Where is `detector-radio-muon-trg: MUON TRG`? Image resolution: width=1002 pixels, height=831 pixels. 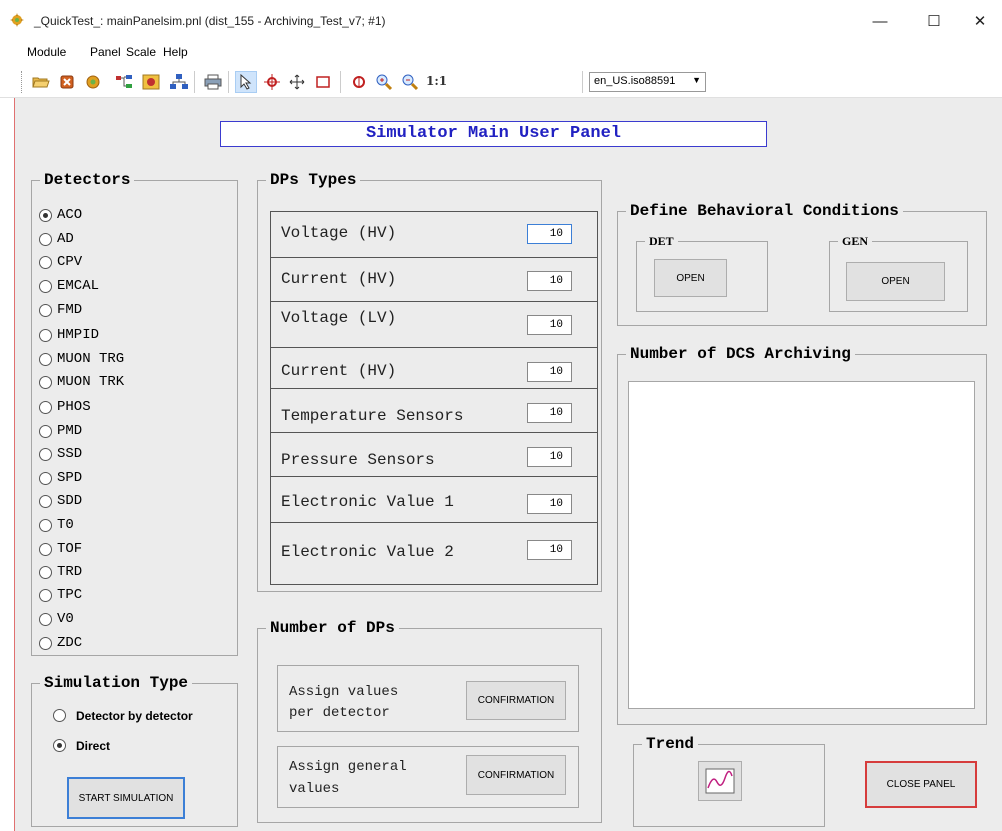
detector-radio-muon-trg: MUON TRG is located at coordinates (81, 359).